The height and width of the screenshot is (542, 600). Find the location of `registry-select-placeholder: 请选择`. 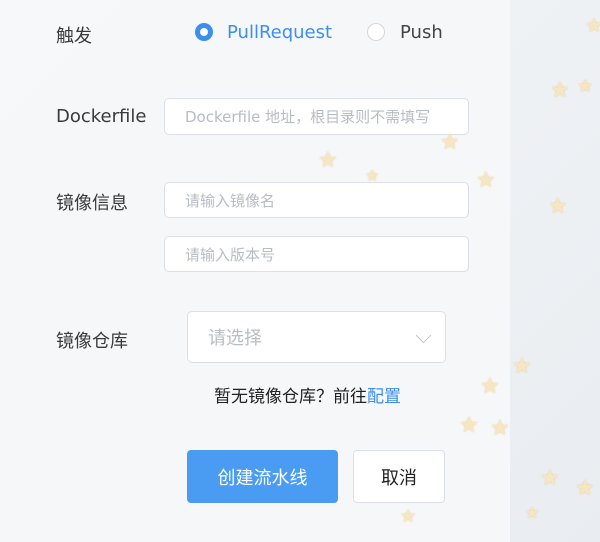

registry-select-placeholder: 请选择 is located at coordinates (235, 338).